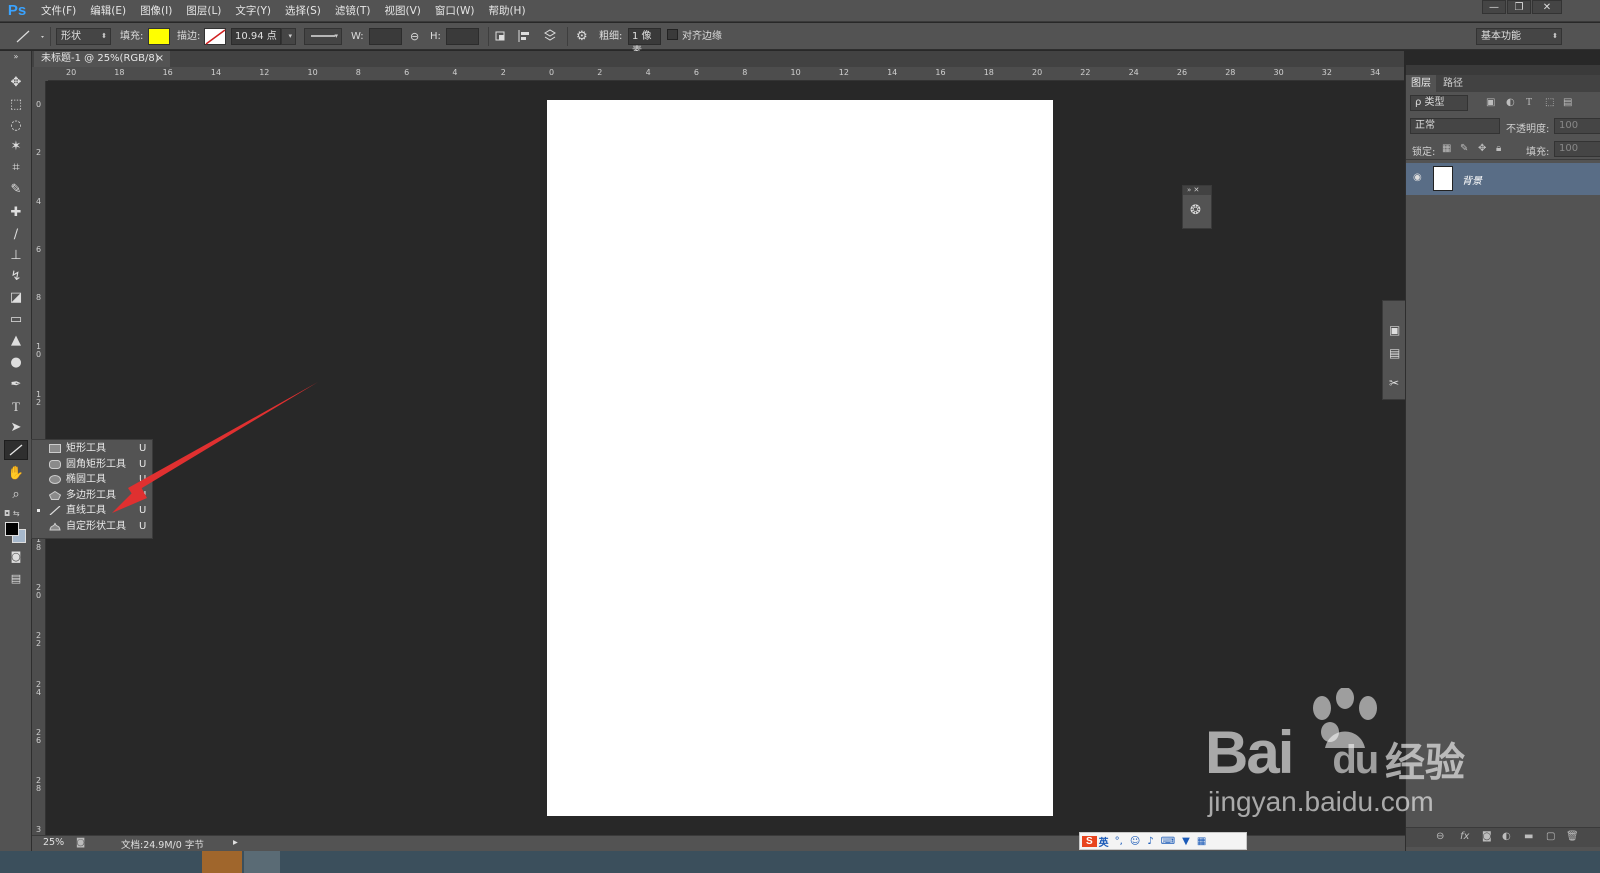  I want to click on toolbox-icon: ▦, so click(1201, 841).